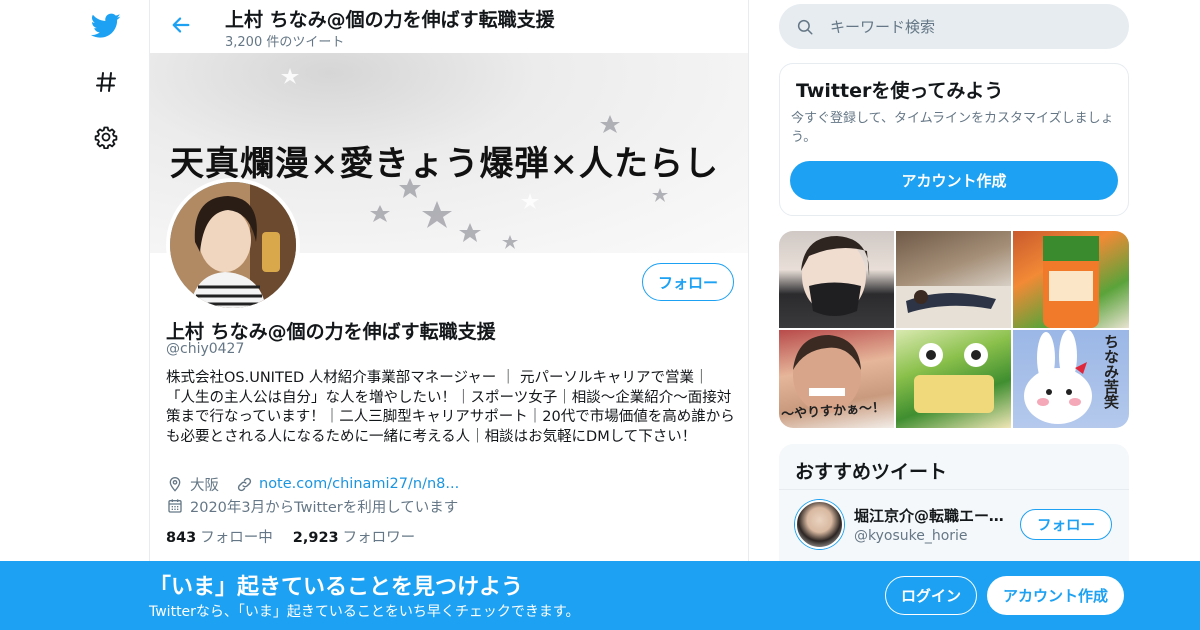 Image resolution: width=1200 pixels, height=630 pixels. What do you see at coordinates (444, 164) in the screenshot?
I see `banner-text: 天真爛漫×愛きょう爆弾×人たらし` at bounding box center [444, 164].